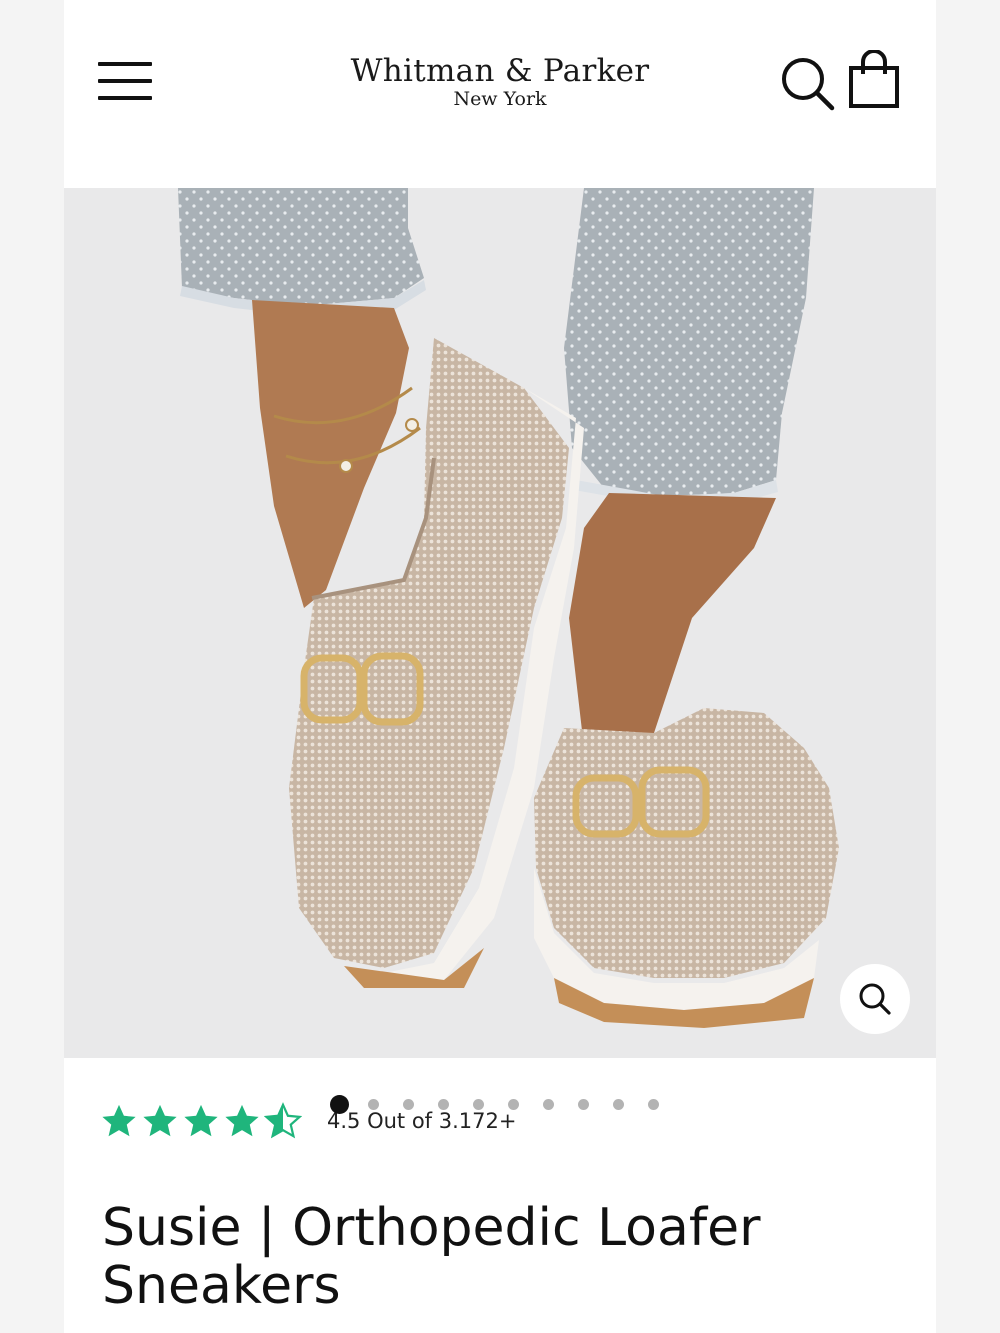 This screenshot has height=1333, width=1000. Describe the element at coordinates (808, 84) in the screenshot. I see `search-icon` at that location.